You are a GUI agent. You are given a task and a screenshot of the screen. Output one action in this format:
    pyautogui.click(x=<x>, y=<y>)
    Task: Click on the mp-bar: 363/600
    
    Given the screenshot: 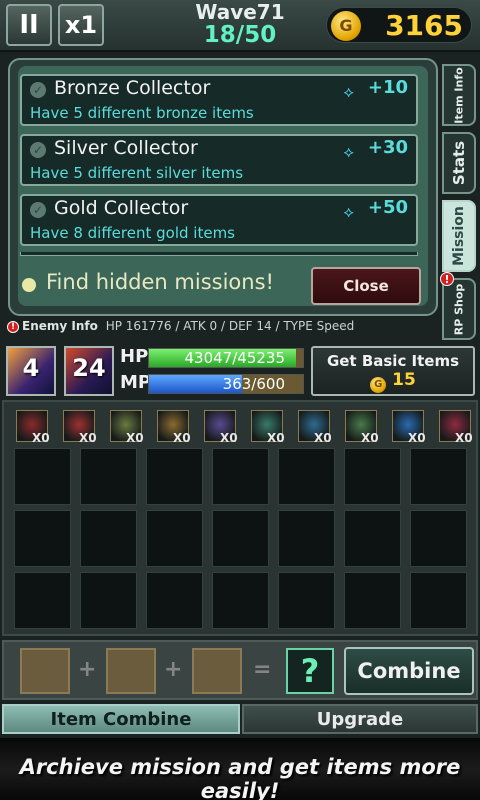 What is the action you would take?
    pyautogui.click(x=226, y=384)
    